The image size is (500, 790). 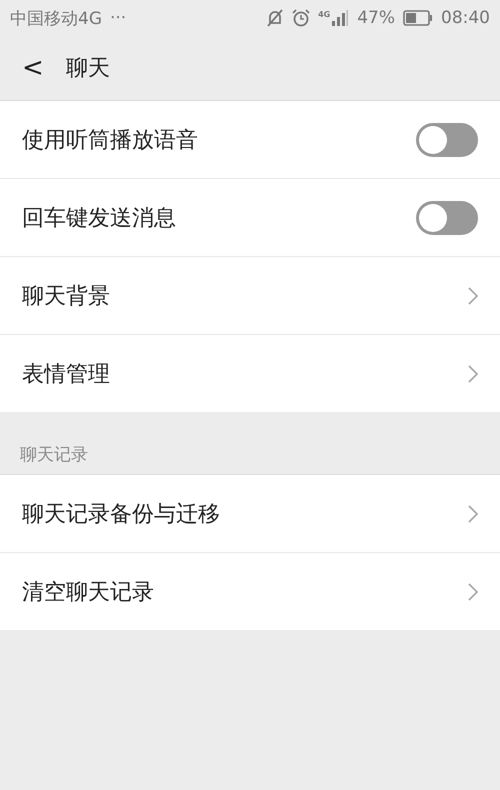 I want to click on carrier-text: 中国移动4G, so click(x=56, y=19).